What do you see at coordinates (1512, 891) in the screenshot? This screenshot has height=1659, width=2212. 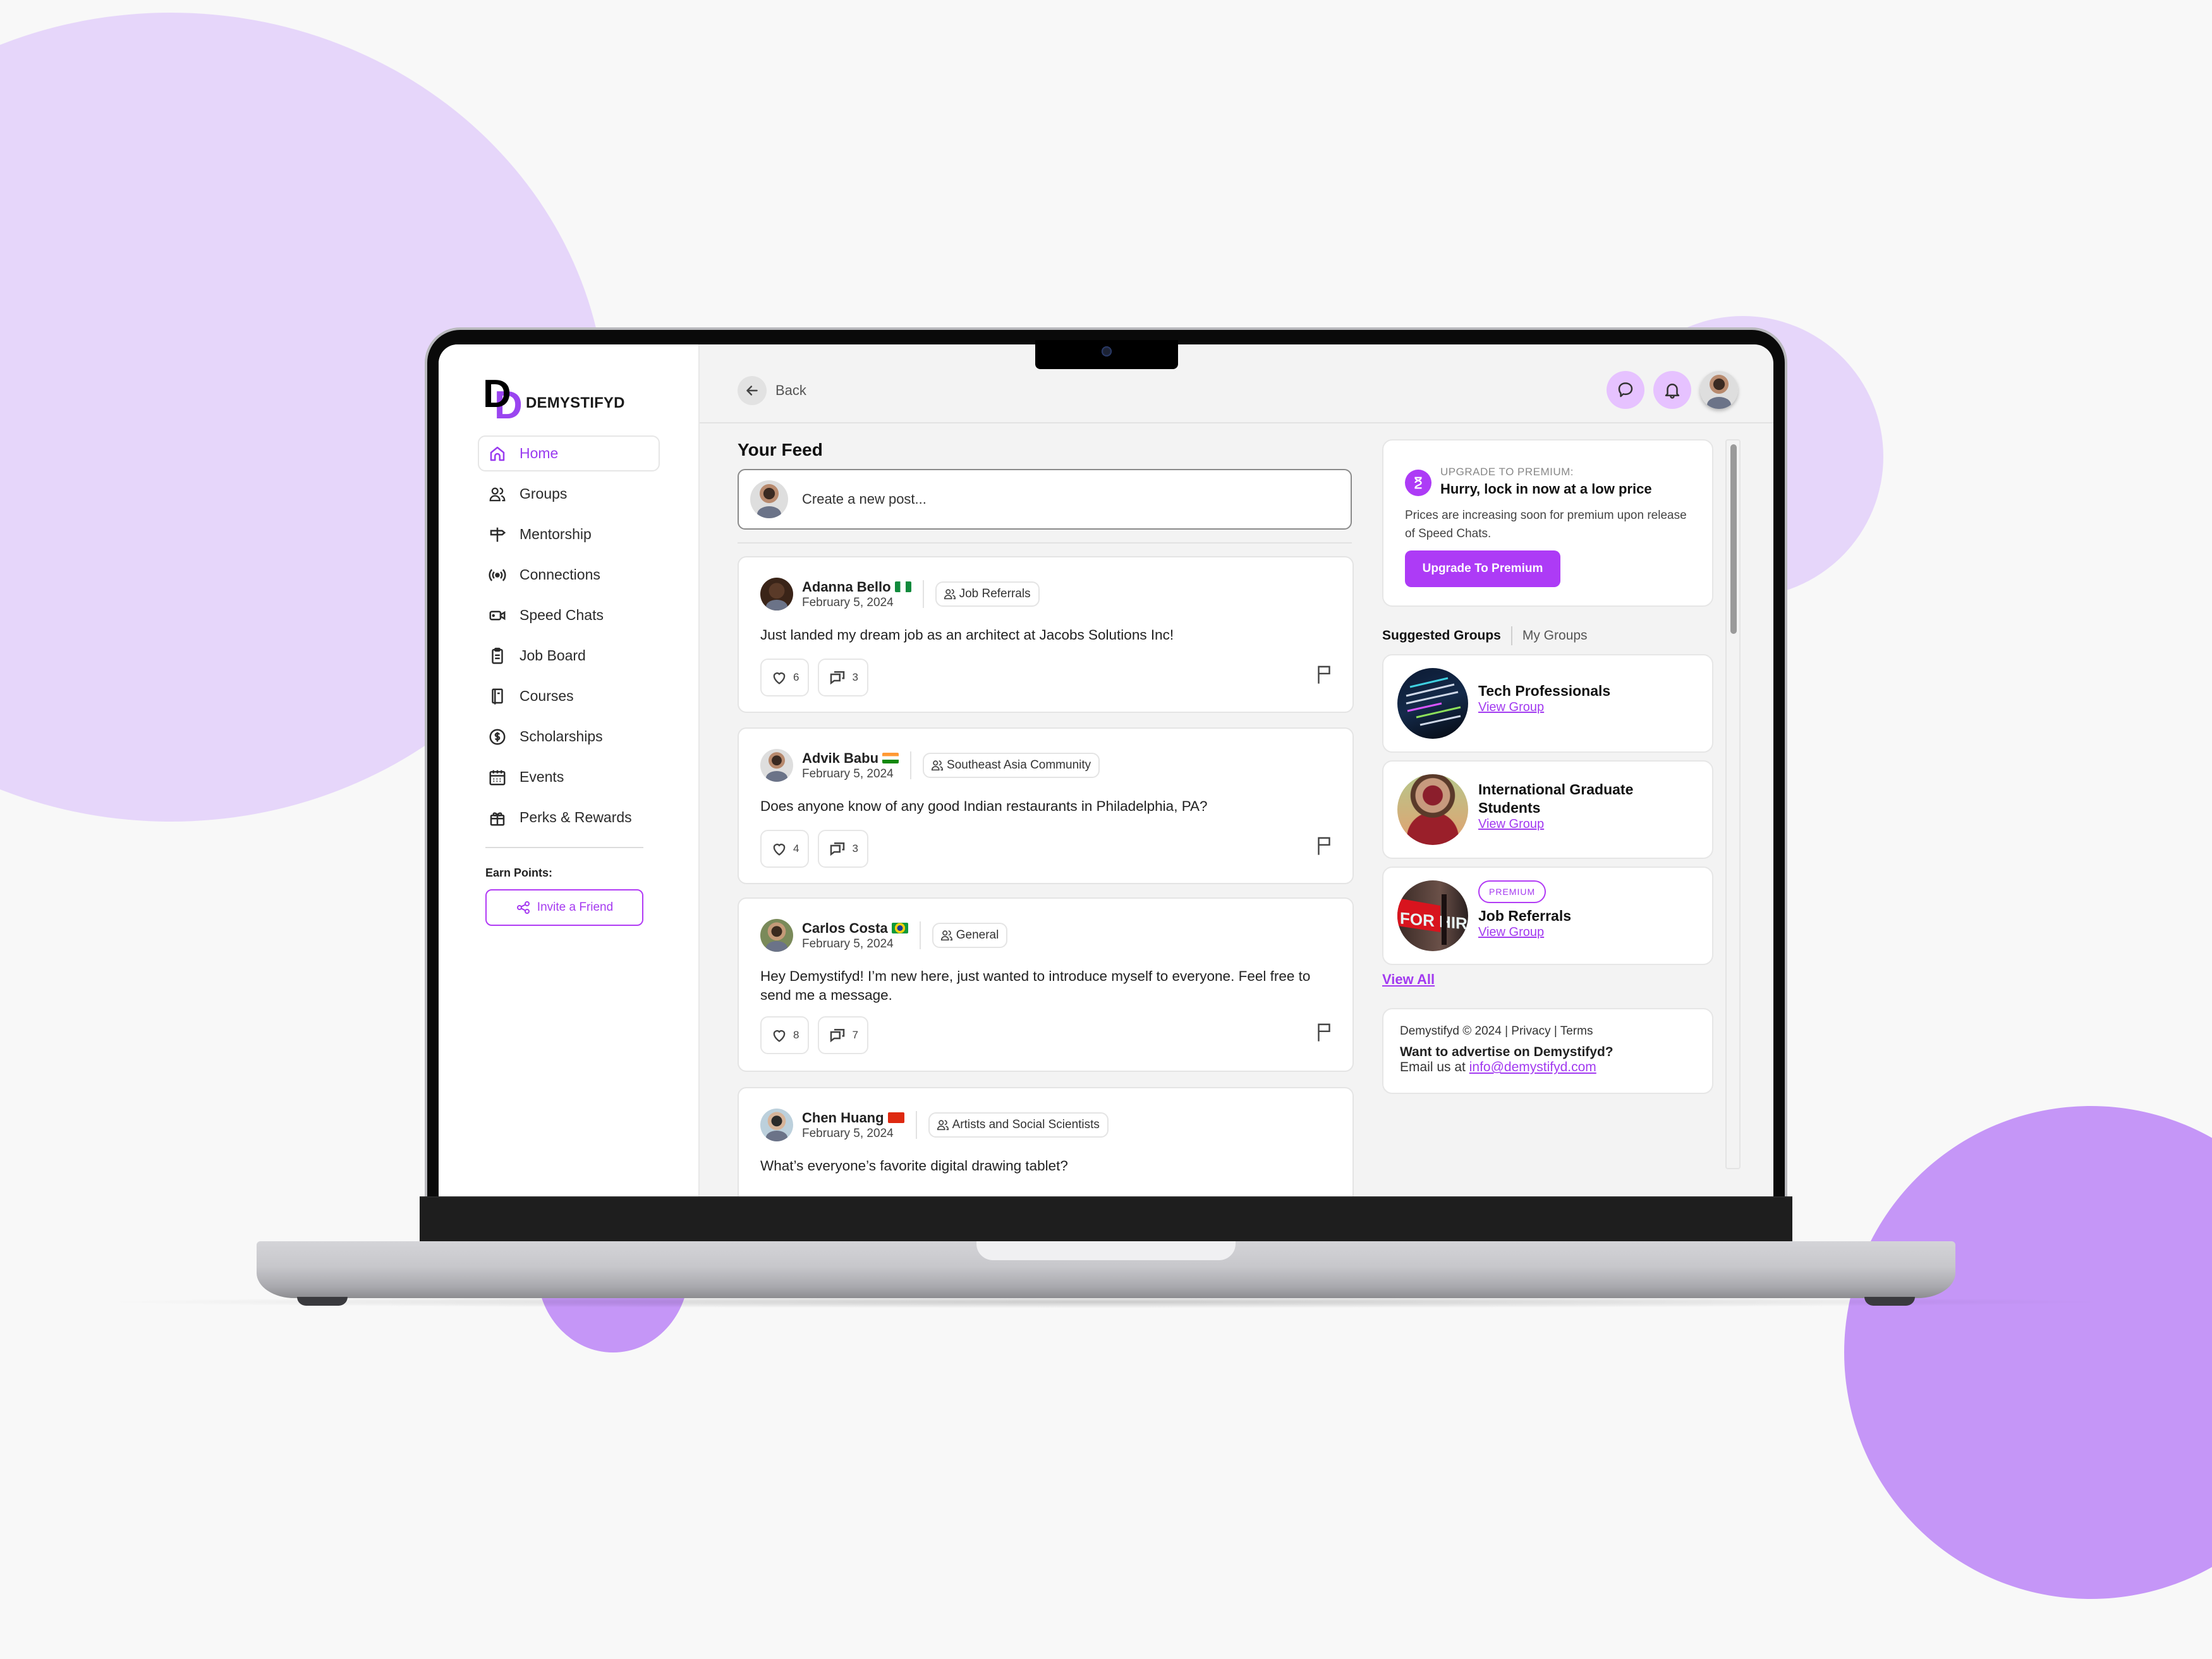 I see `premium-badge: PREMIUM` at bounding box center [1512, 891].